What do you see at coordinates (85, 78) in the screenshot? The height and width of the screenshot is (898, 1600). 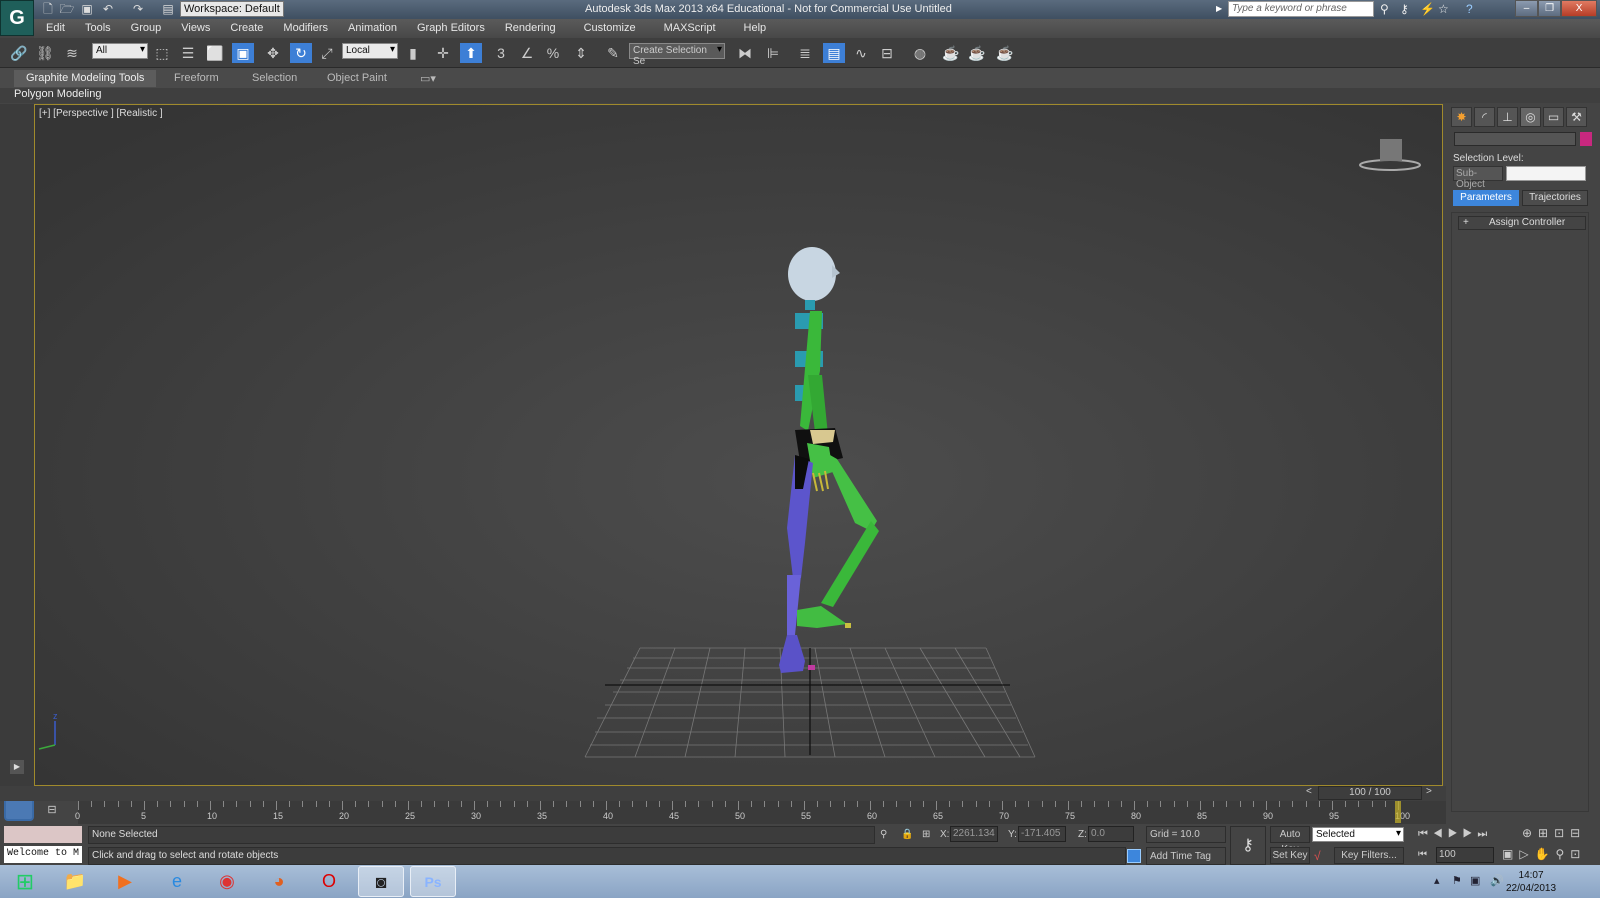 I see `tab-graphite-modeling-tools: Graphite Modeling Tools` at bounding box center [85, 78].